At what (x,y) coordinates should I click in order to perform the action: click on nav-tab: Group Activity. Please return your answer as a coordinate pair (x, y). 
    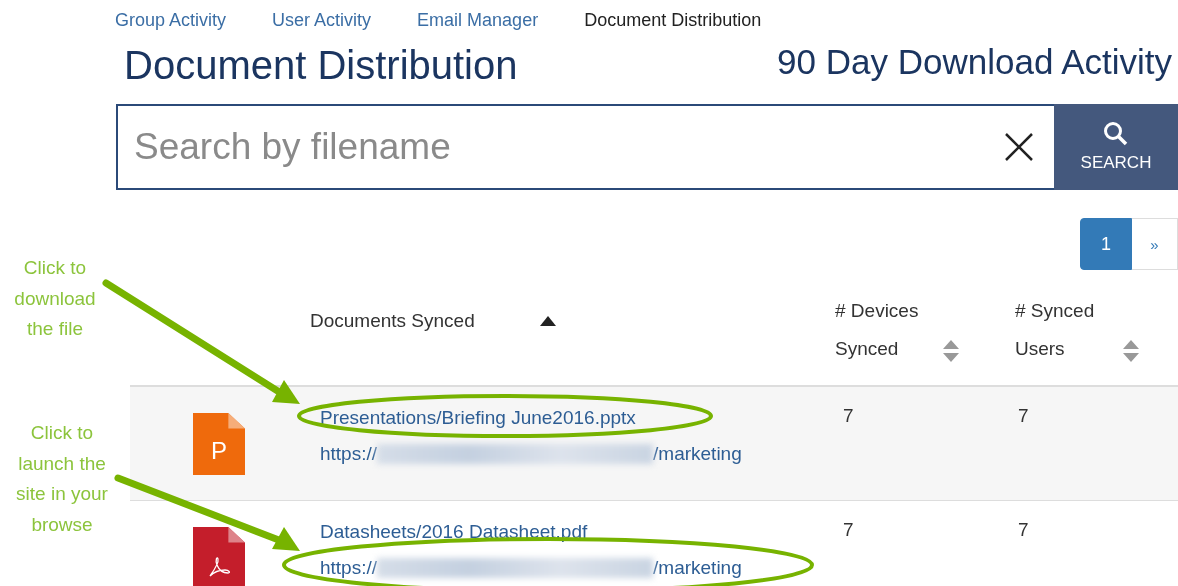
    Looking at the image, I should click on (171, 23).